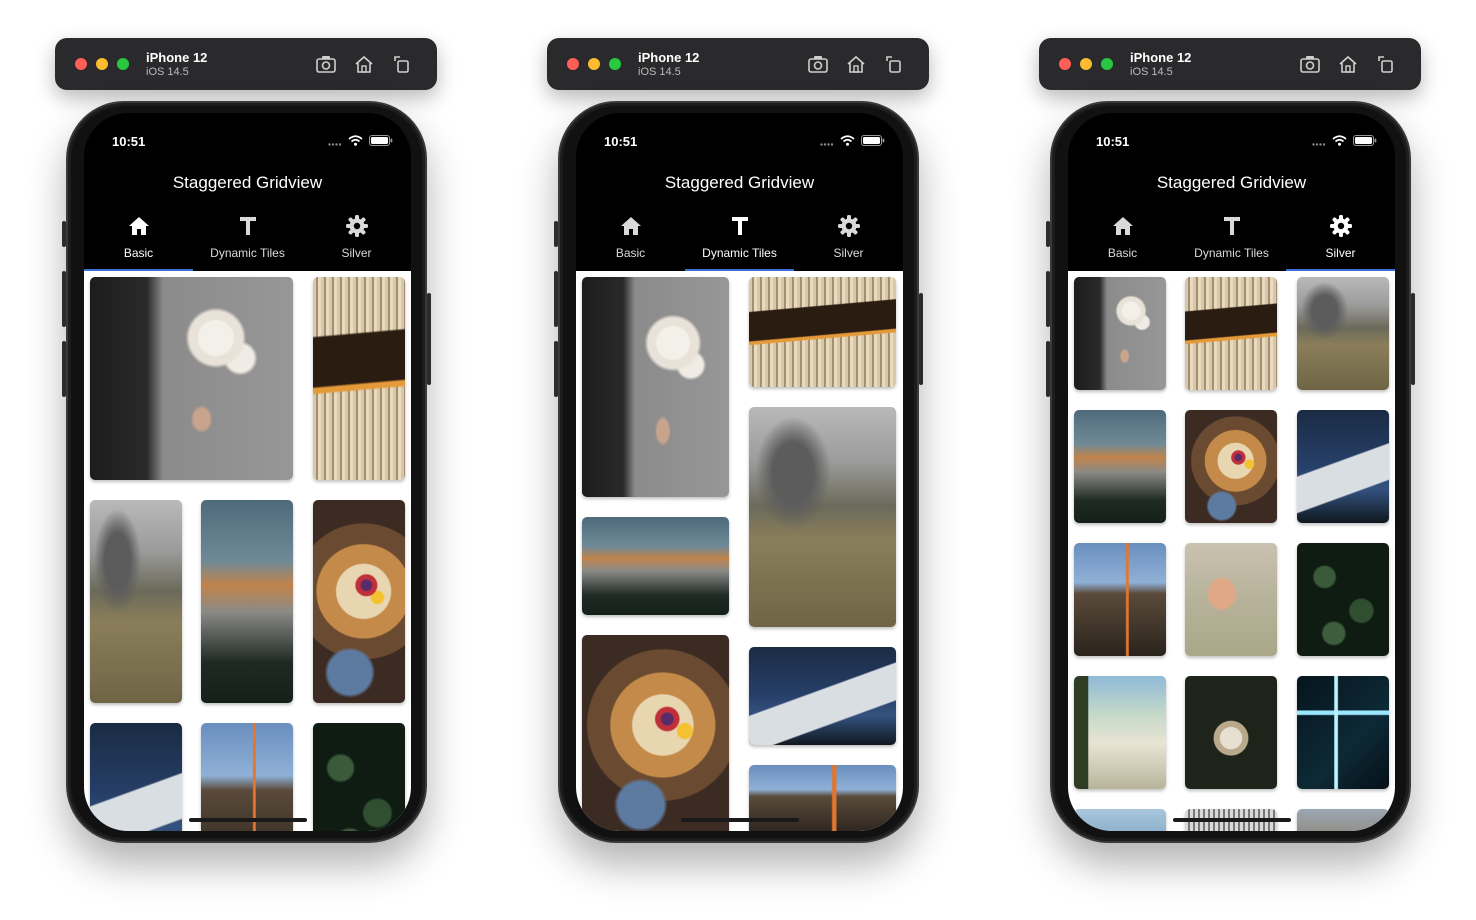 The width and height of the screenshot is (1476, 920). Describe the element at coordinates (138, 253) in the screenshot. I see `tab-label: Basic` at that location.